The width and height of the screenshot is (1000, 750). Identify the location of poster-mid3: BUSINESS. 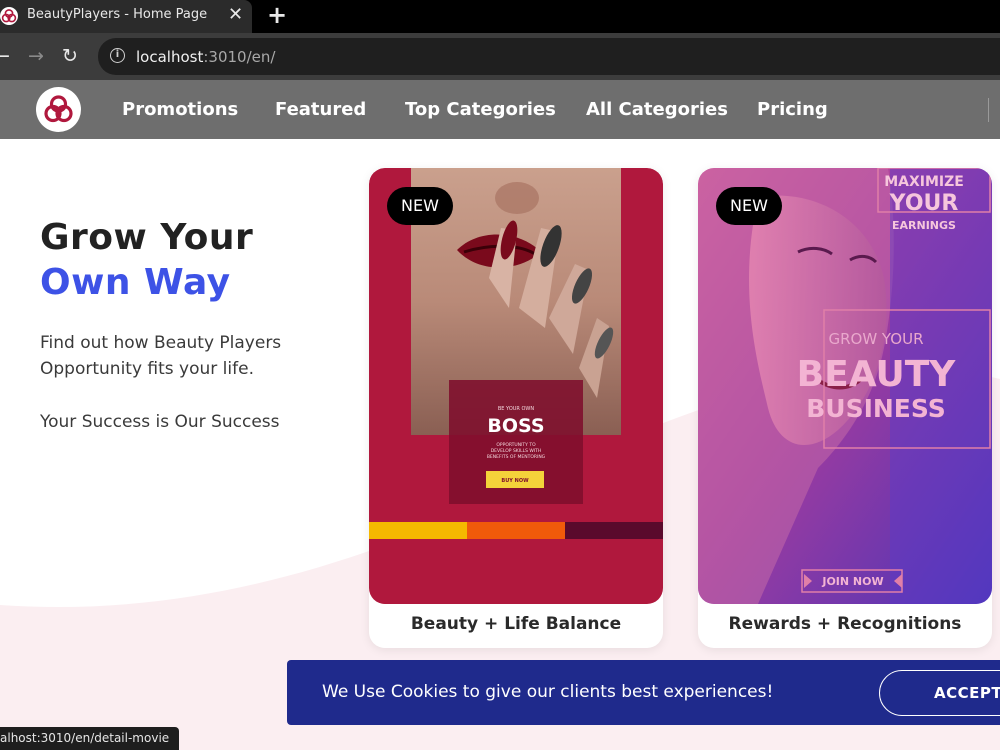
(876, 408).